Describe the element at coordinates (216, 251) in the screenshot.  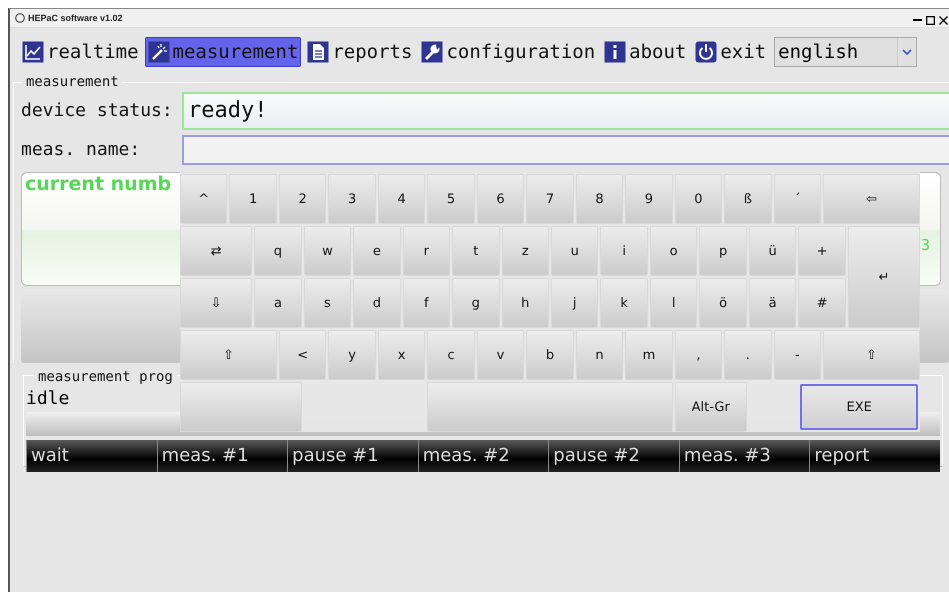
I see `tab-key: ⇄` at that location.